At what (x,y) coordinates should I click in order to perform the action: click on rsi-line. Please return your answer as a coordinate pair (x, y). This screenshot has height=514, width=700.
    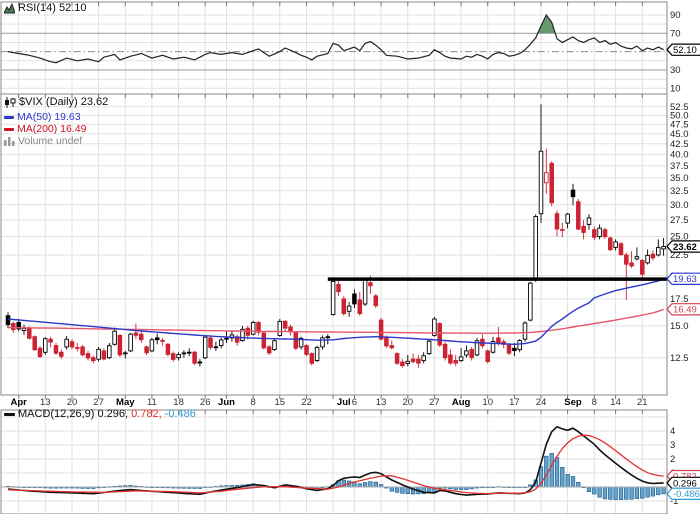
    Looking at the image, I should click on (335, 38).